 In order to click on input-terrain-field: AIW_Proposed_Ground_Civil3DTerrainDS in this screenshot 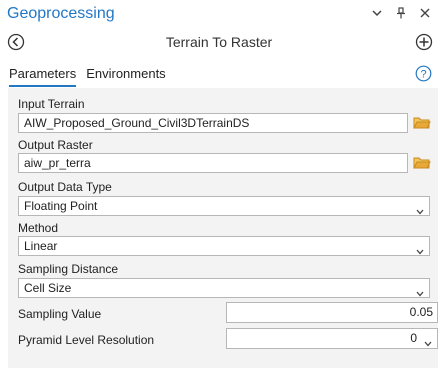, I will do `click(213, 123)`.